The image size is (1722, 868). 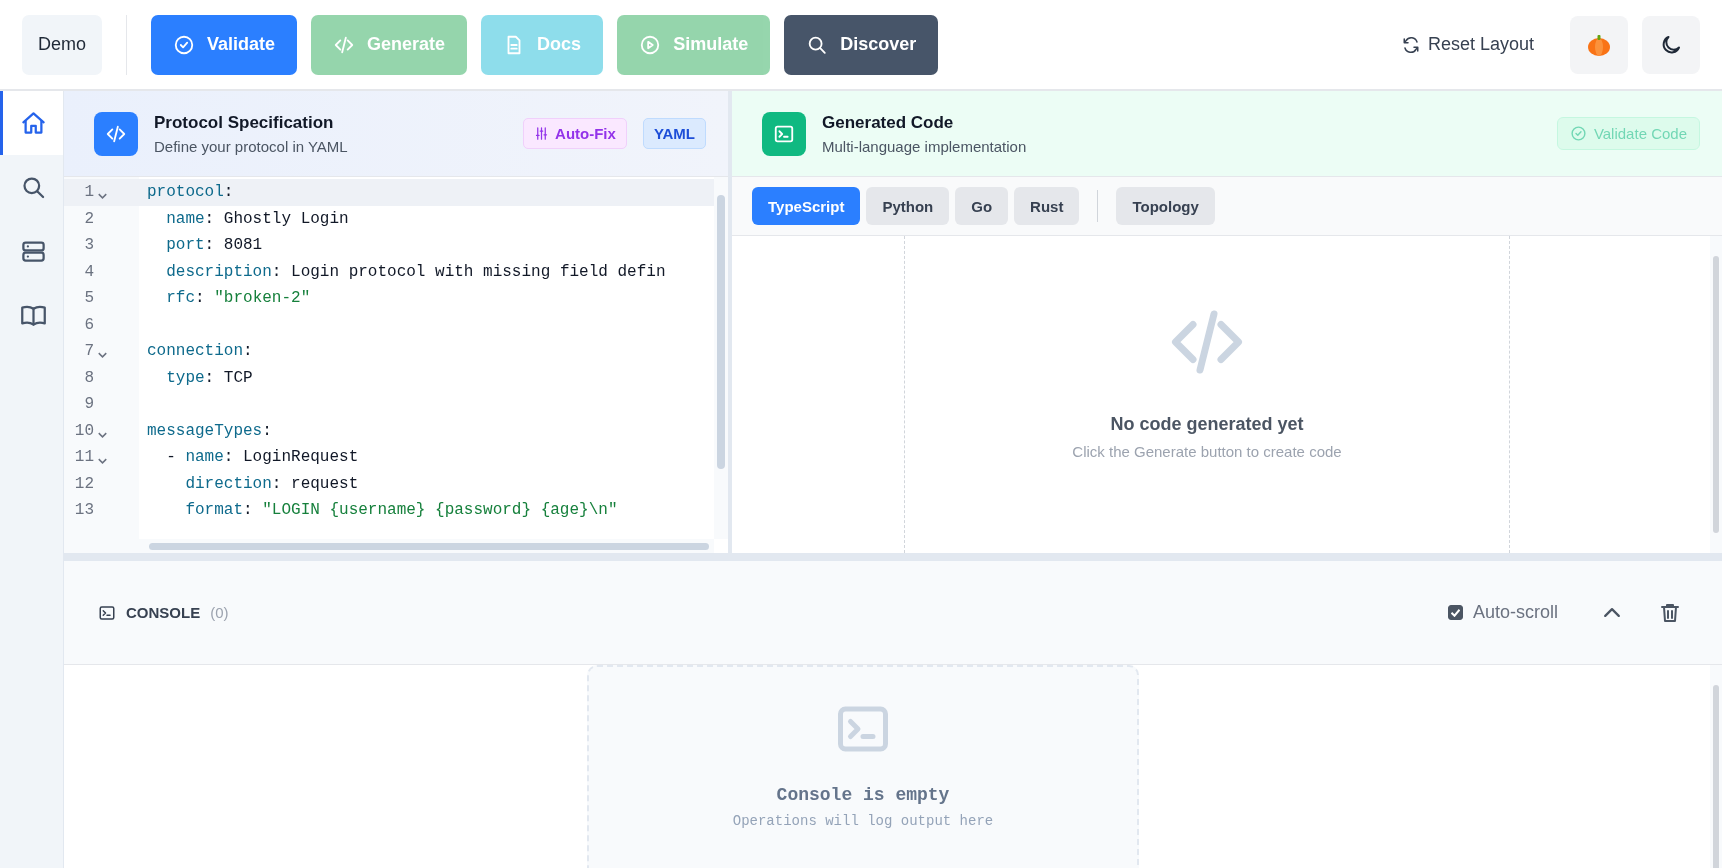 What do you see at coordinates (1671, 44) in the screenshot?
I see `dark-mode-button` at bounding box center [1671, 44].